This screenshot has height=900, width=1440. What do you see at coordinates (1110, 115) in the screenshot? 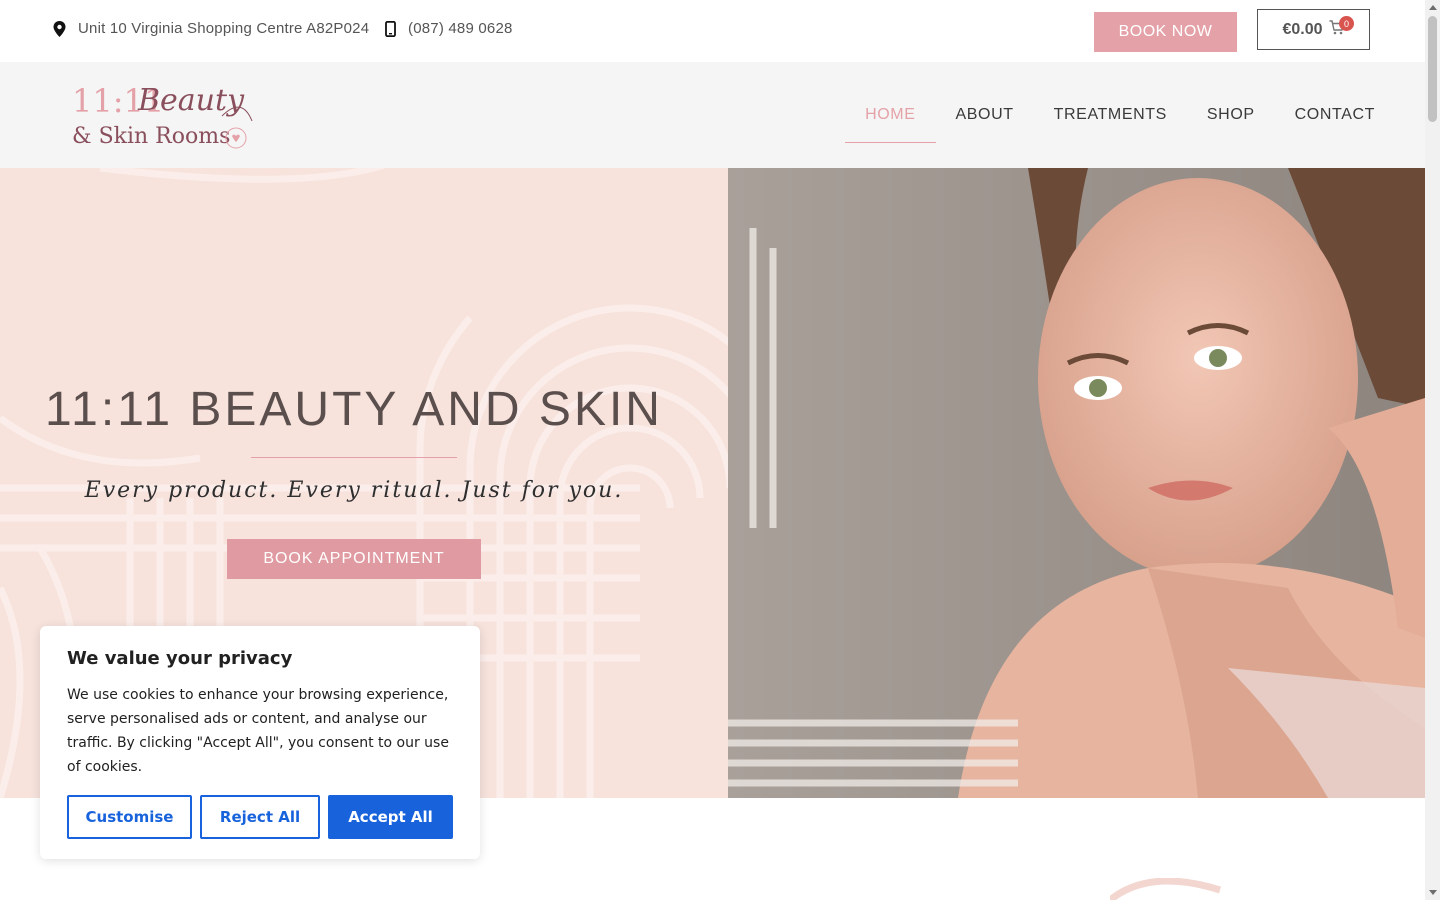
I see `nav-treatments: TREATMENTS` at bounding box center [1110, 115].